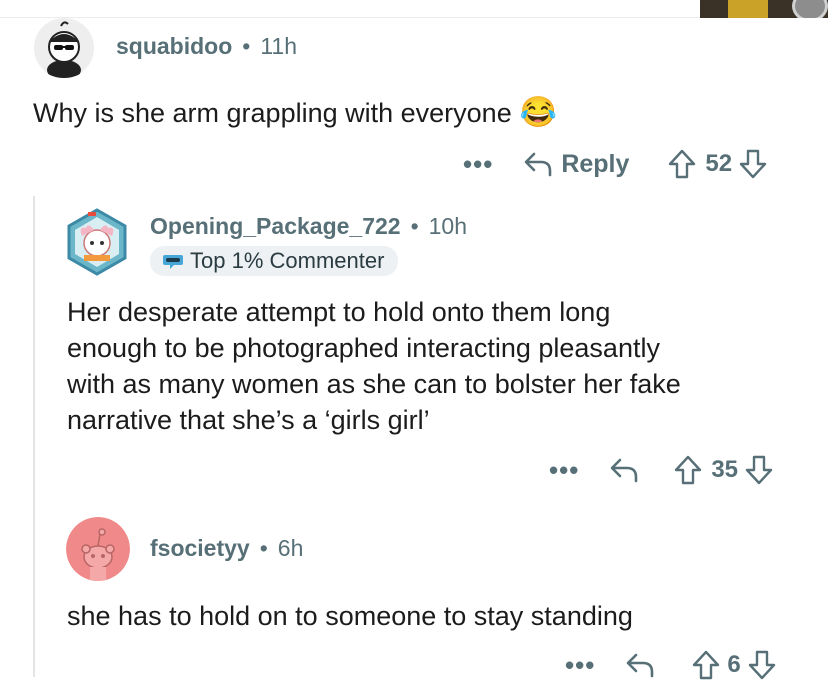 The height and width of the screenshot is (682, 828). I want to click on top-divider, so click(350, 17).